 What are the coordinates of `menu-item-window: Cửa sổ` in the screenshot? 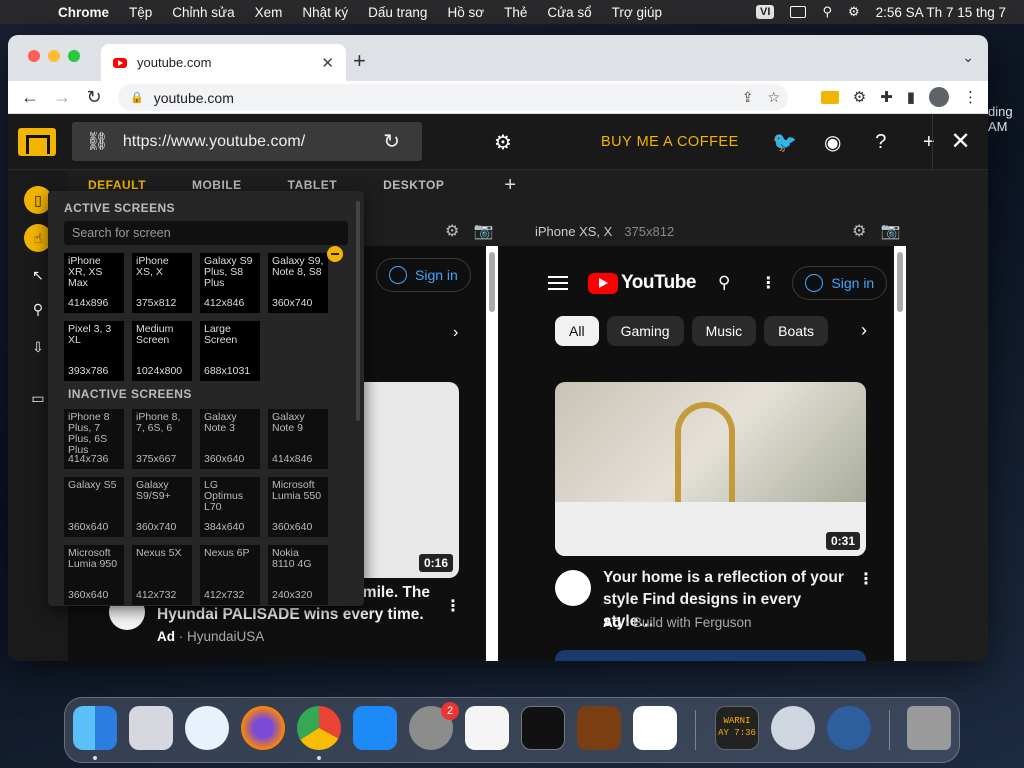 It's located at (569, 12).